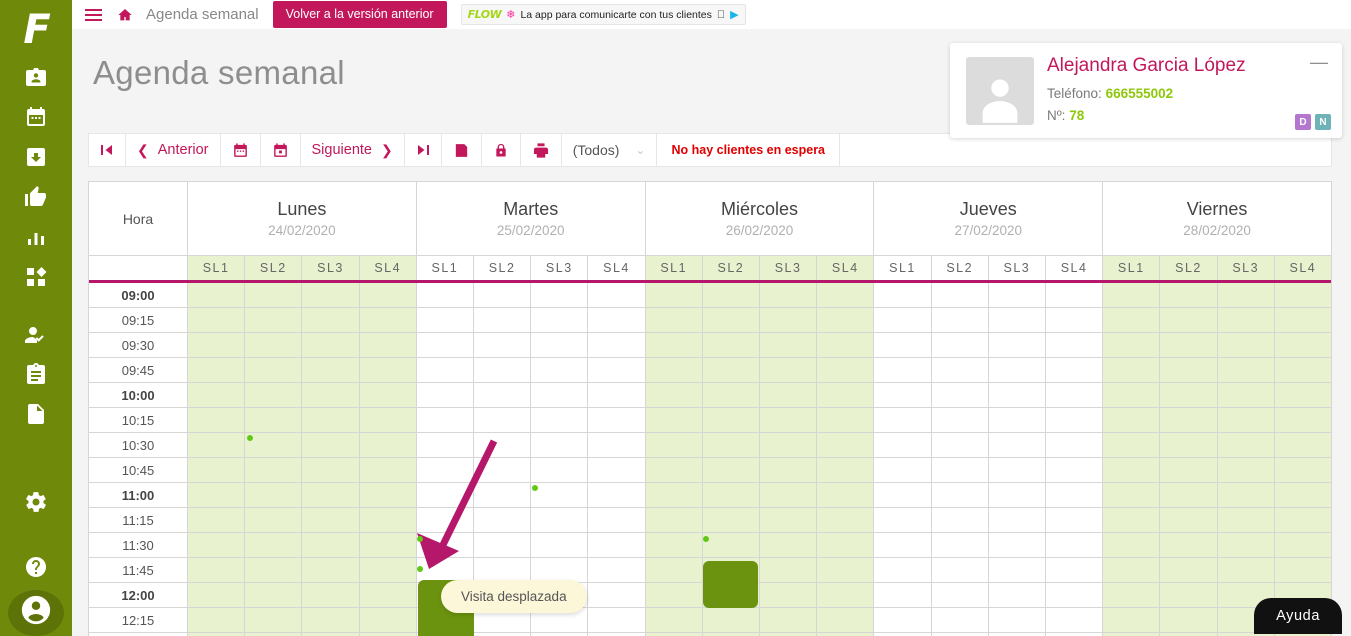  I want to click on day-view-button, so click(281, 150).